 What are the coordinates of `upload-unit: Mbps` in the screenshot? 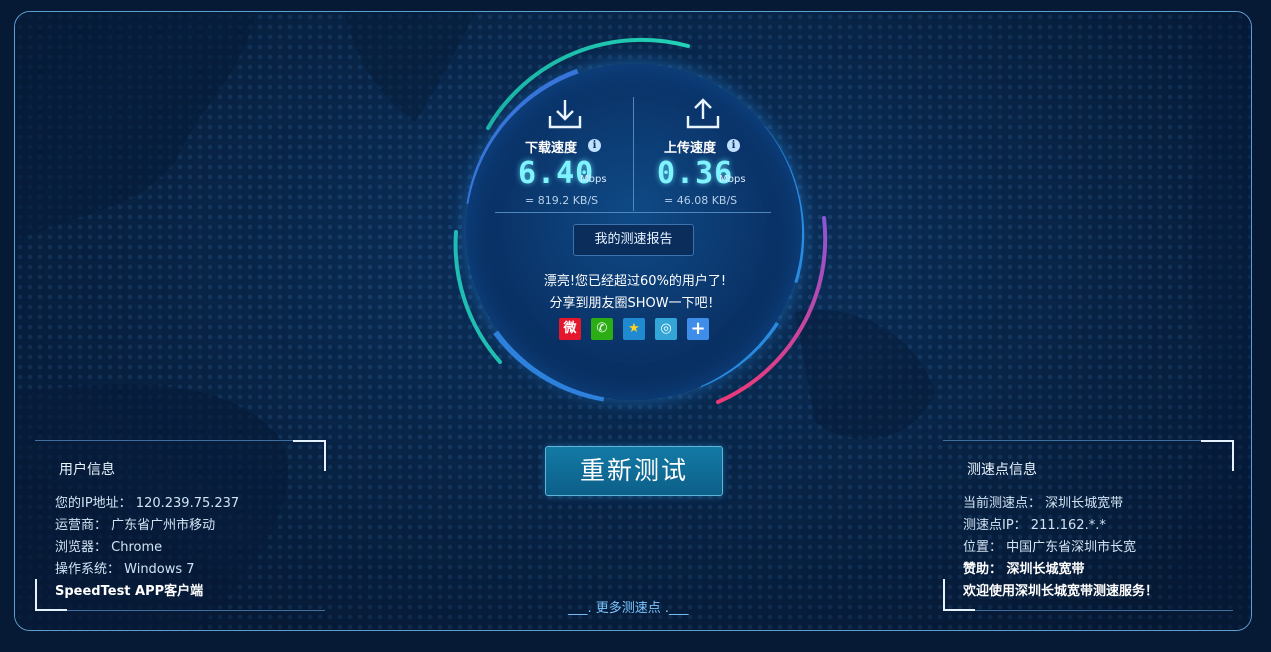 It's located at (732, 179).